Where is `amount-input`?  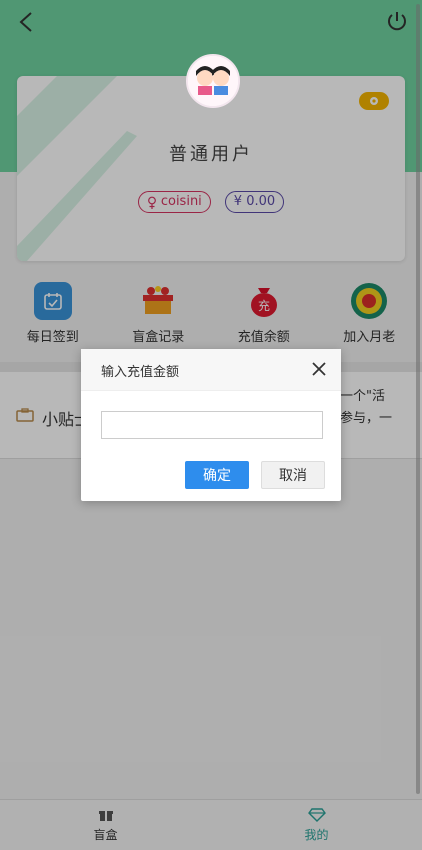 amount-input is located at coordinates (212, 425).